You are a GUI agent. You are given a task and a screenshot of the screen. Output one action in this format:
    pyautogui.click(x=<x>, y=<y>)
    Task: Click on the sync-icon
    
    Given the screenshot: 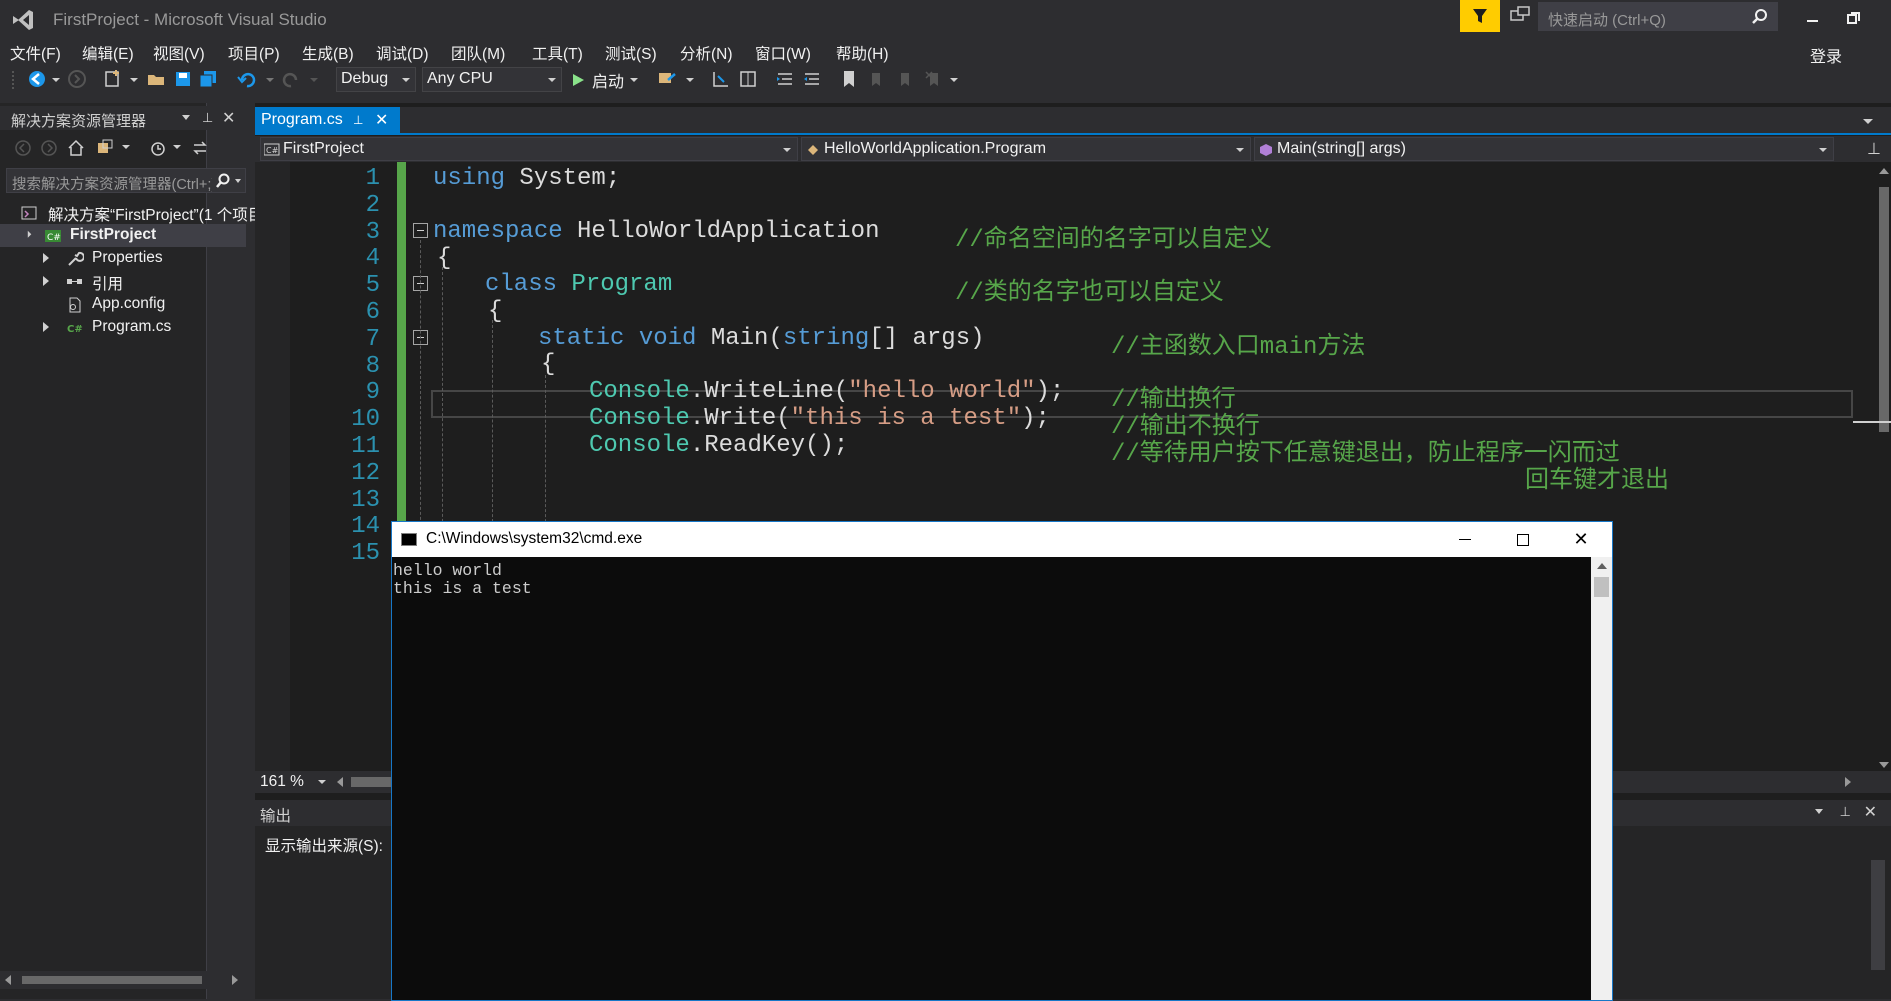 What is the action you would take?
    pyautogui.click(x=200, y=148)
    